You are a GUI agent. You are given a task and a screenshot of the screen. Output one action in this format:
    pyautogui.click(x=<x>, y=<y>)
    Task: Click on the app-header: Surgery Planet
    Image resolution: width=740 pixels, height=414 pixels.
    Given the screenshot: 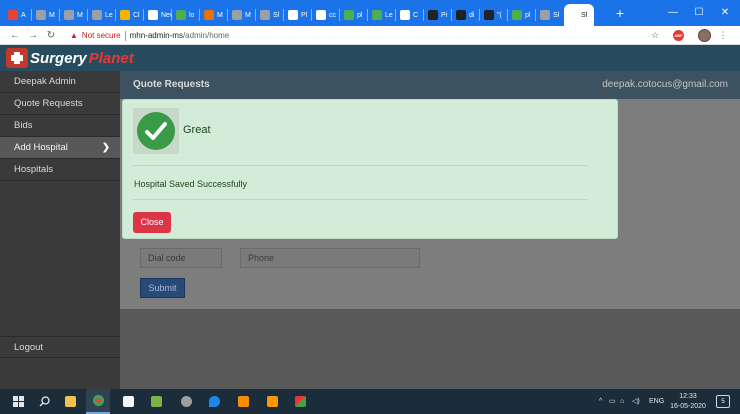 What is the action you would take?
    pyautogui.click(x=370, y=58)
    